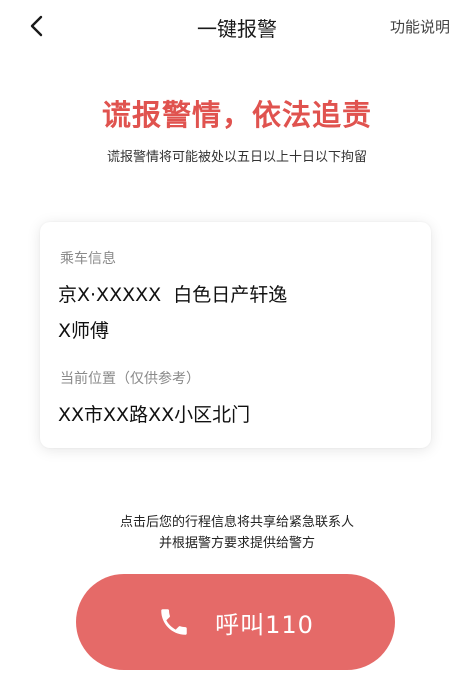  Describe the element at coordinates (84, 331) in the screenshot. I see `driver-name: X师傅` at that location.